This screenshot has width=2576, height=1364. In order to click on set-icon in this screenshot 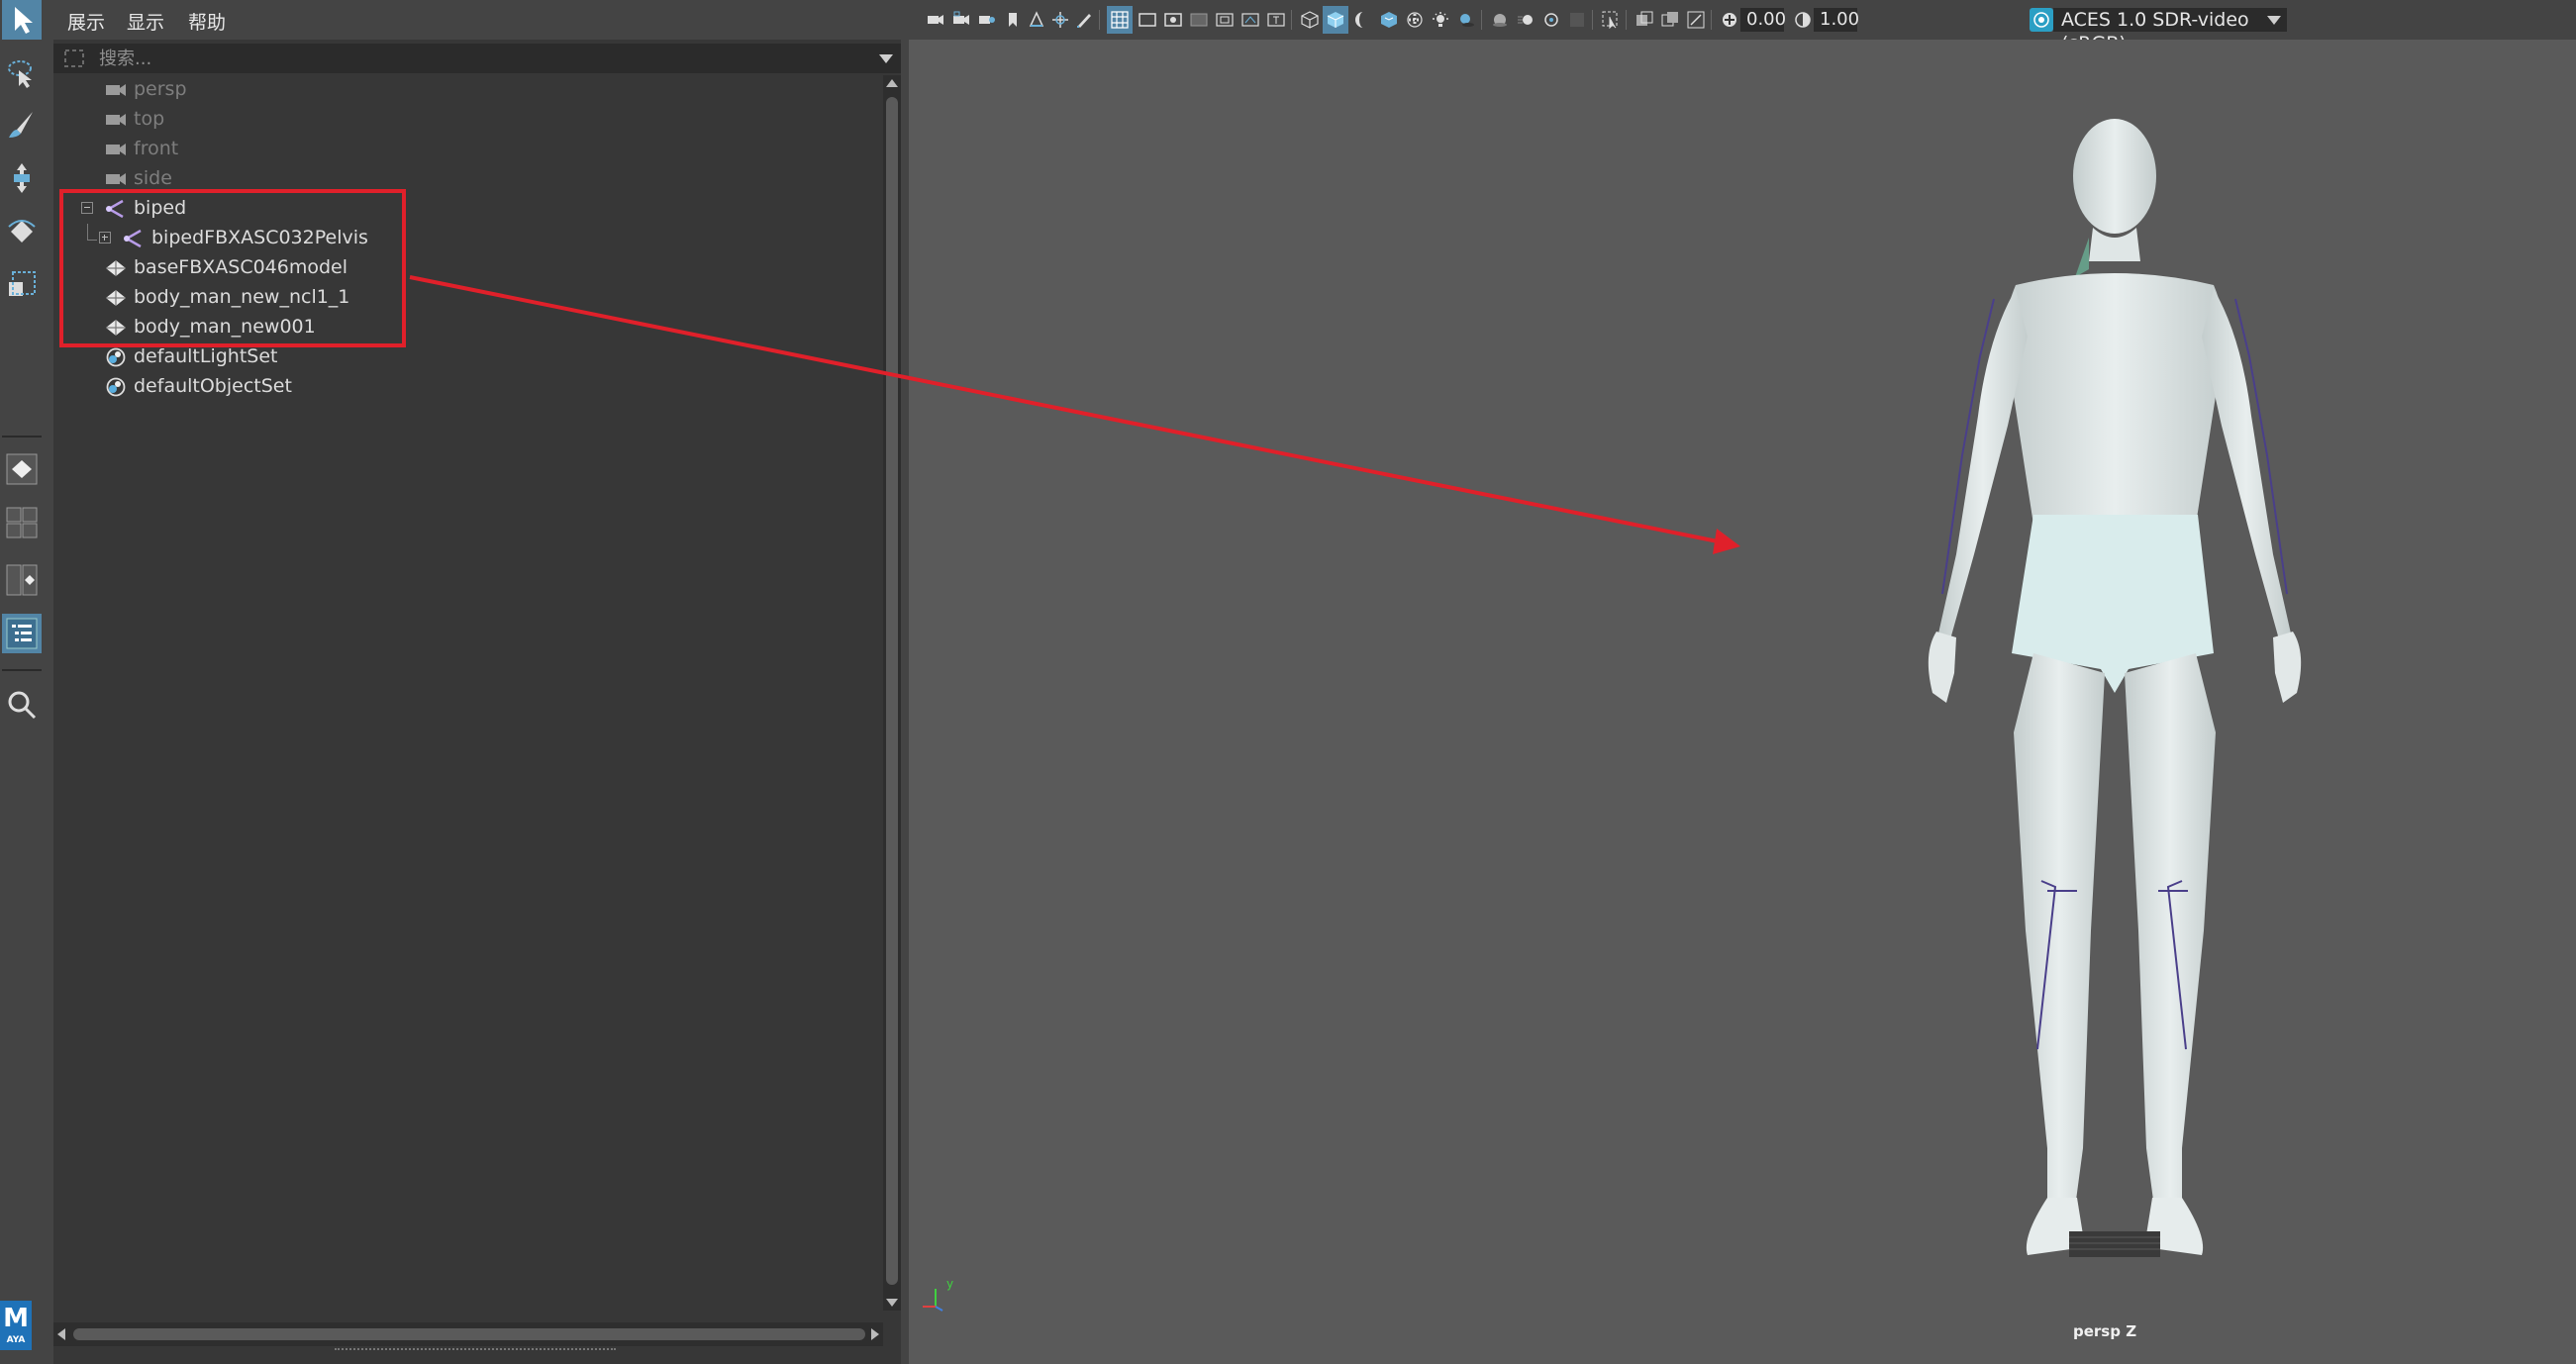, I will do `click(116, 357)`.